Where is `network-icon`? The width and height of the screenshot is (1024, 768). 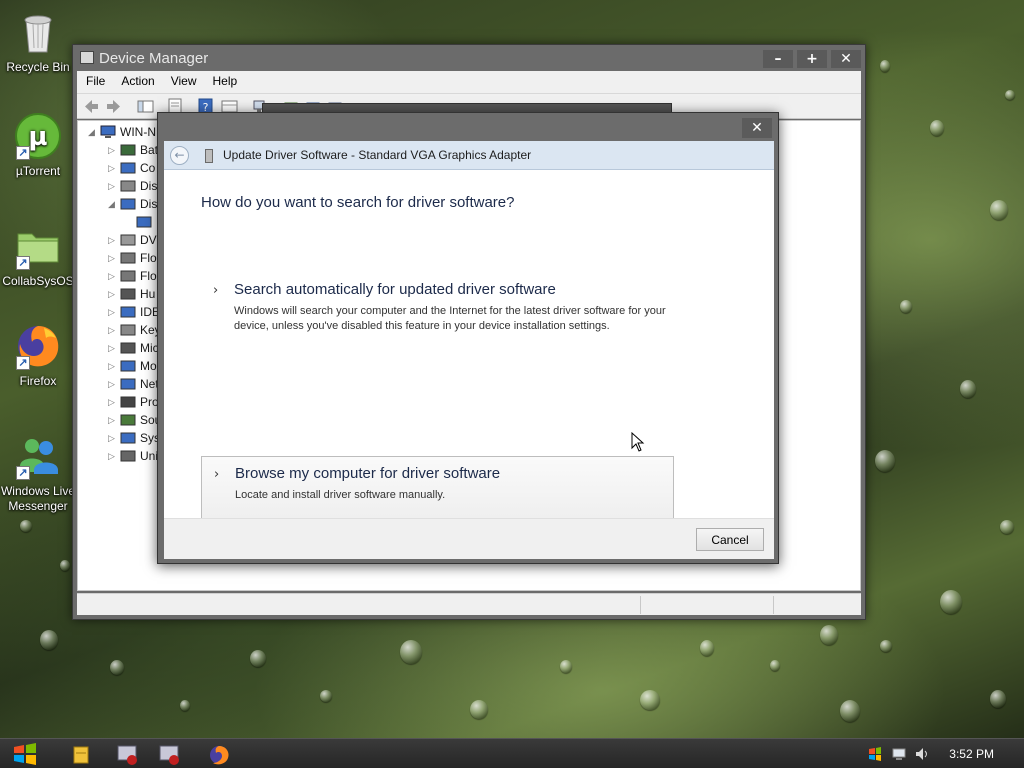 network-icon is located at coordinates (899, 754).